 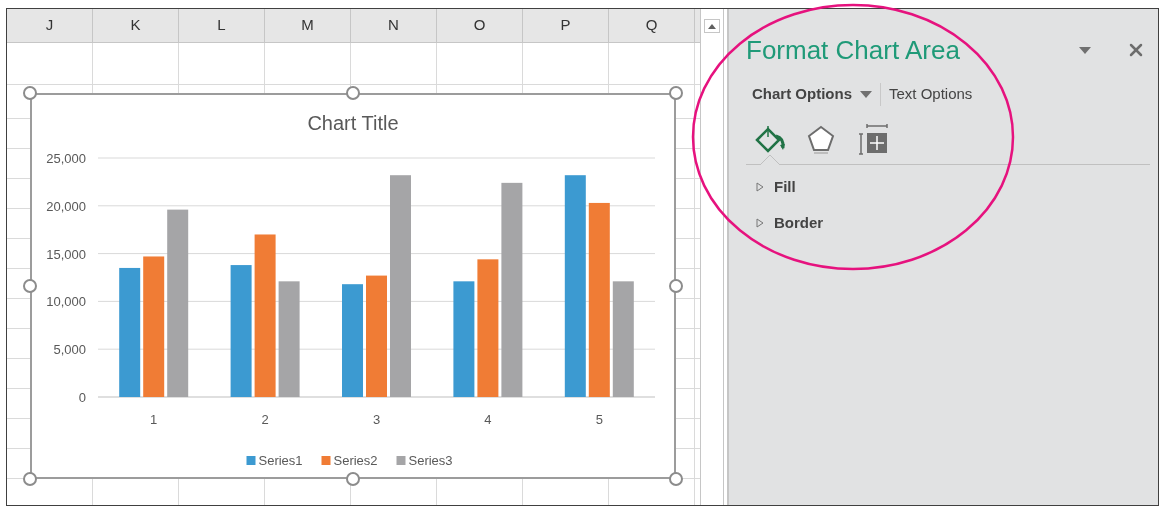 I want to click on legend-label: Series3, so click(x=430, y=460).